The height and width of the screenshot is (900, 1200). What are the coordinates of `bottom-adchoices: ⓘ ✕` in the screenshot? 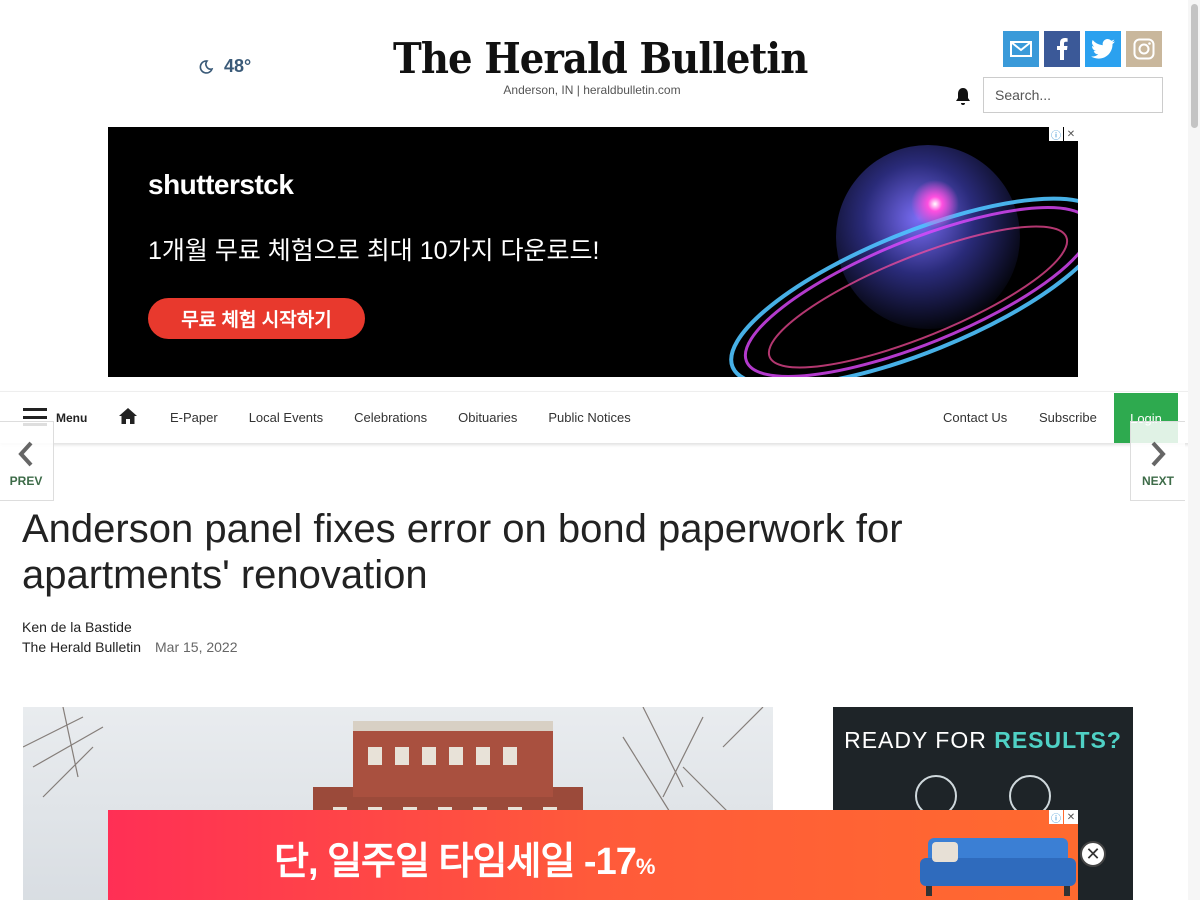 It's located at (1063, 817).